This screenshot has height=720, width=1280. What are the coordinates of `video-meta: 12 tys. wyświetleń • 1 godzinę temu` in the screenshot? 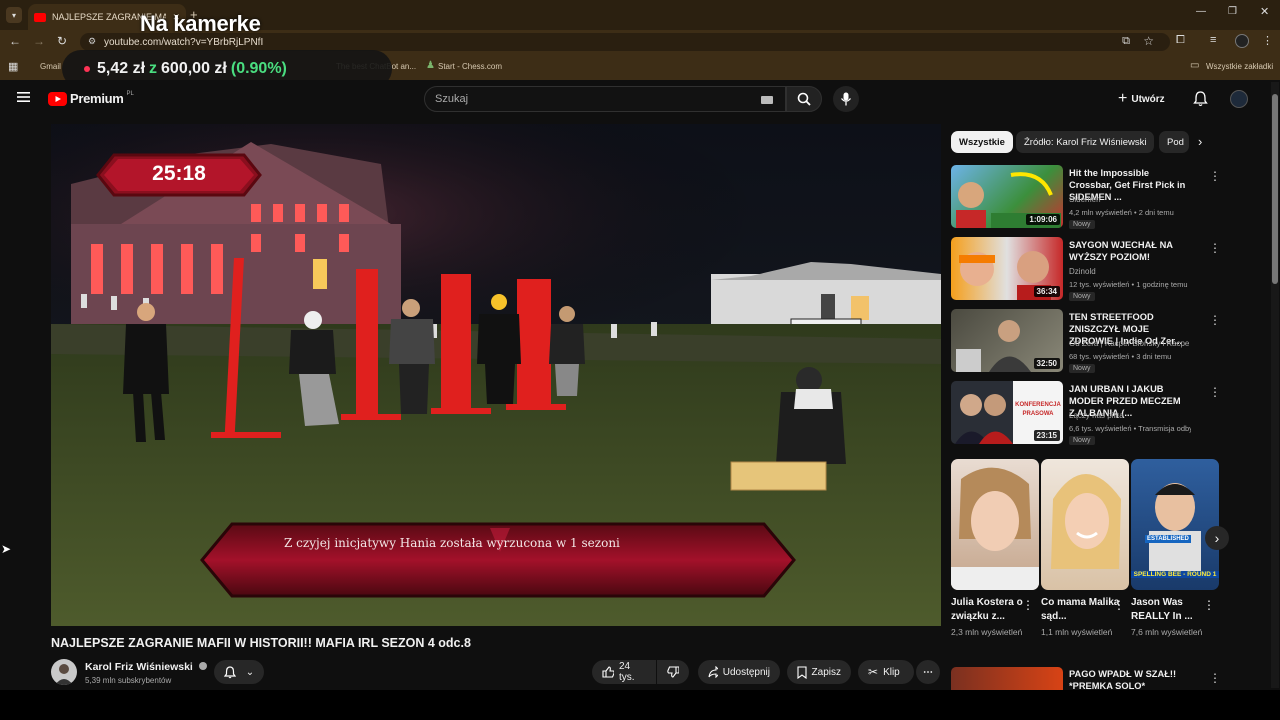 It's located at (1128, 284).